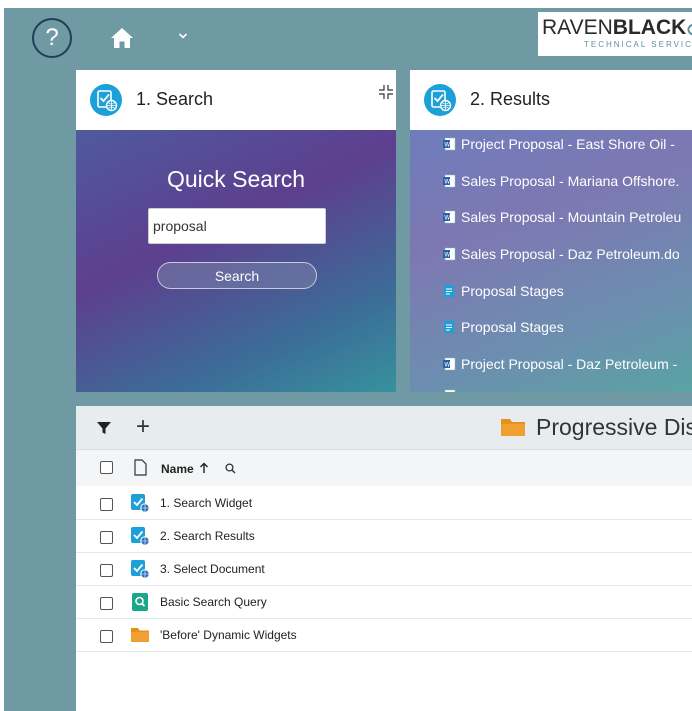 This screenshot has height=711, width=692. Describe the element at coordinates (384, 468) in the screenshot. I see `column-header-row: Name` at that location.